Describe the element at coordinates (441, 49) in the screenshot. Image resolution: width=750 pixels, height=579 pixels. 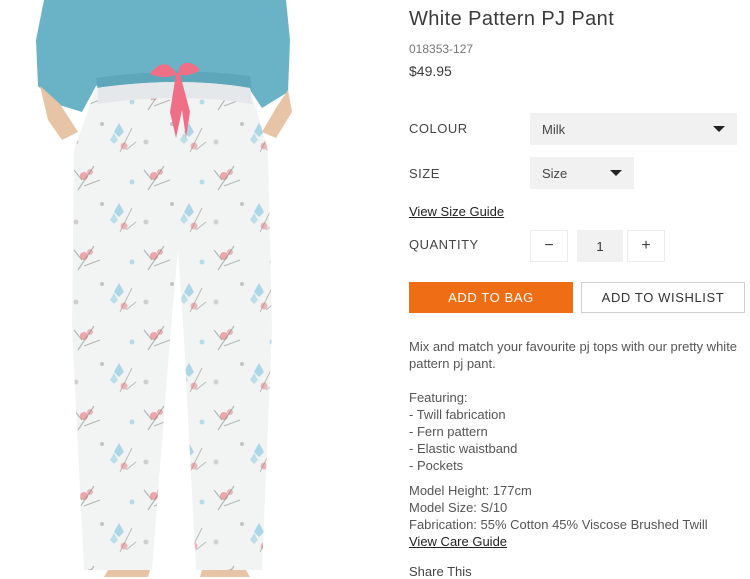
I see `product-sku: 018353-127` at that location.